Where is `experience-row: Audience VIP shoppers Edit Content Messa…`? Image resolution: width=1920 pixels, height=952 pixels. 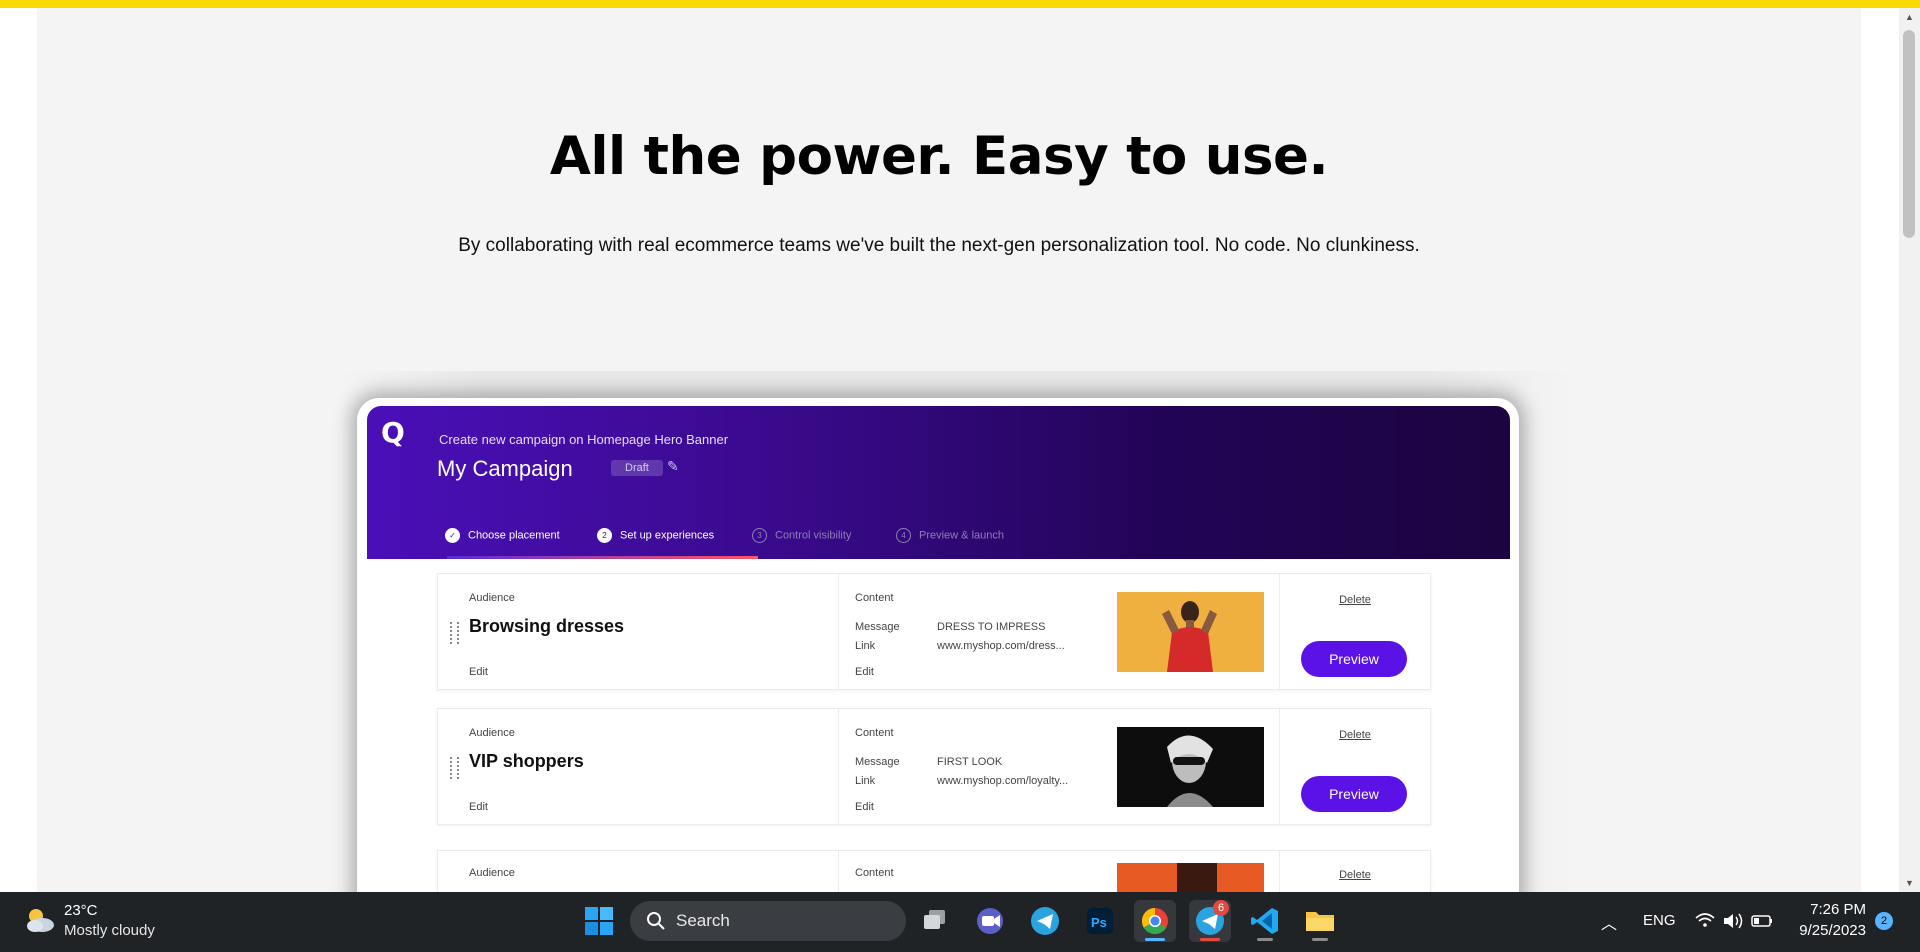
experience-row: Audience VIP shoppers Edit Content Messa… is located at coordinates (934, 766).